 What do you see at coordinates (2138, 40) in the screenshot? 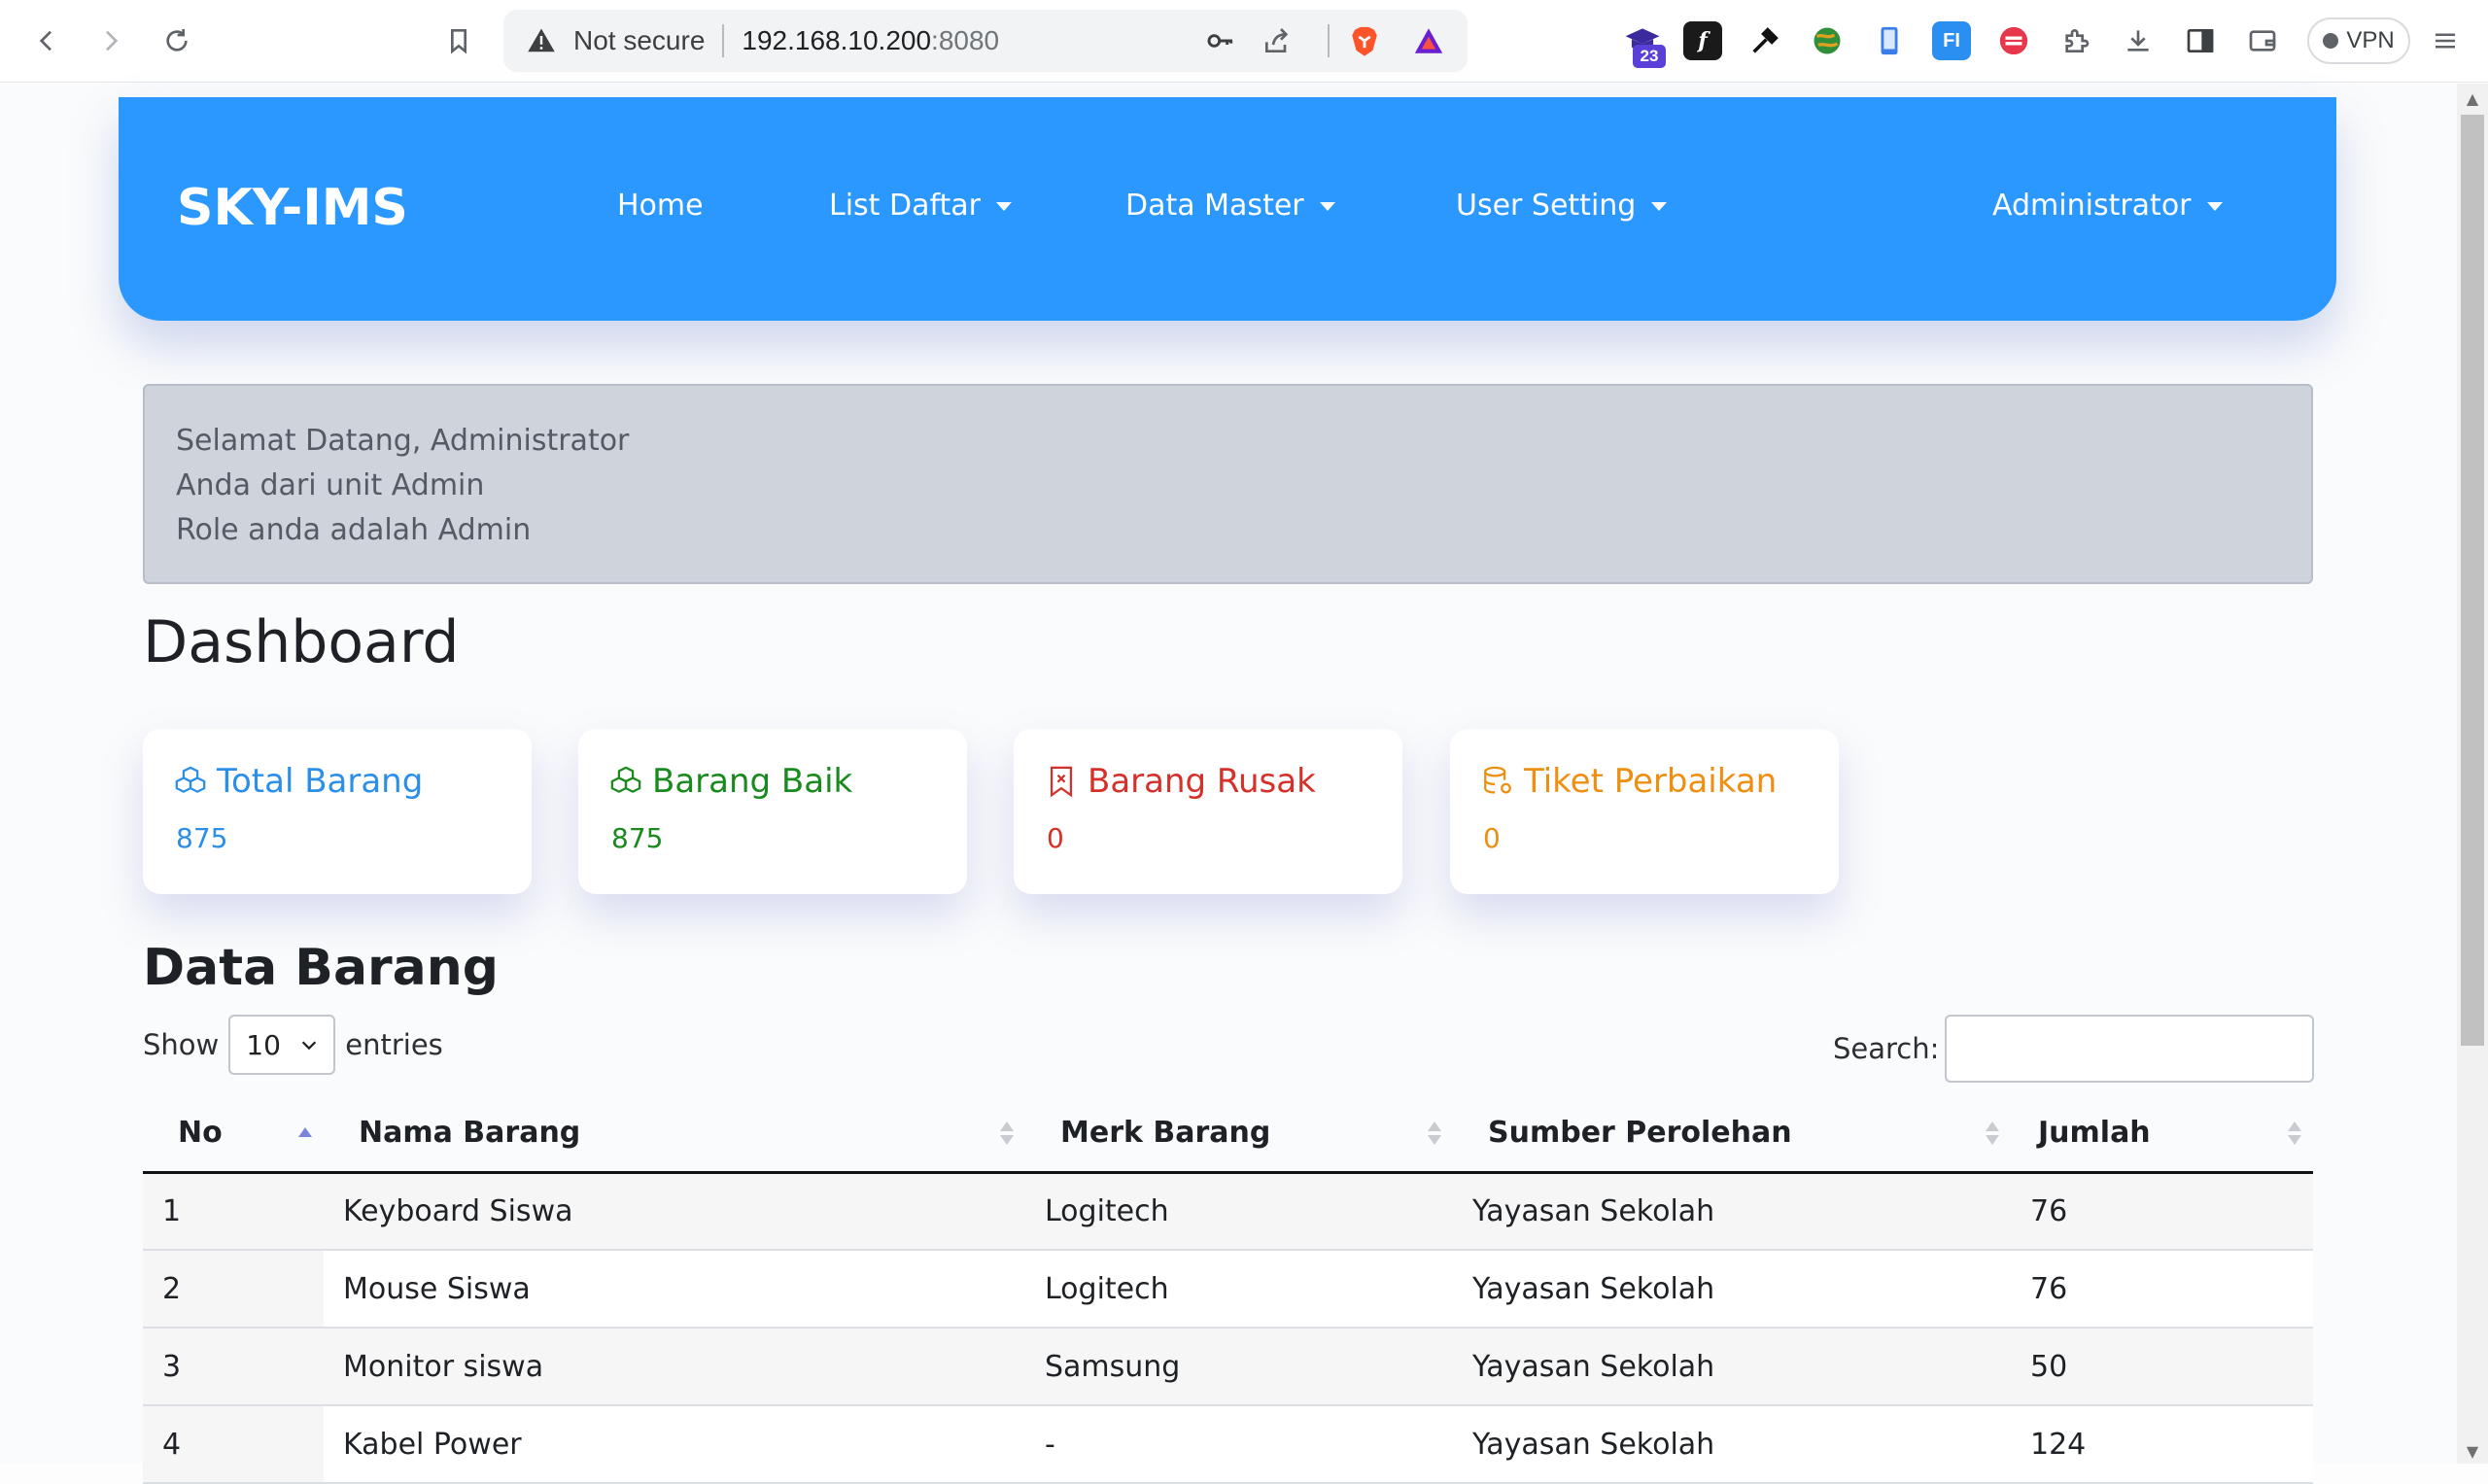
I see `download-icon` at bounding box center [2138, 40].